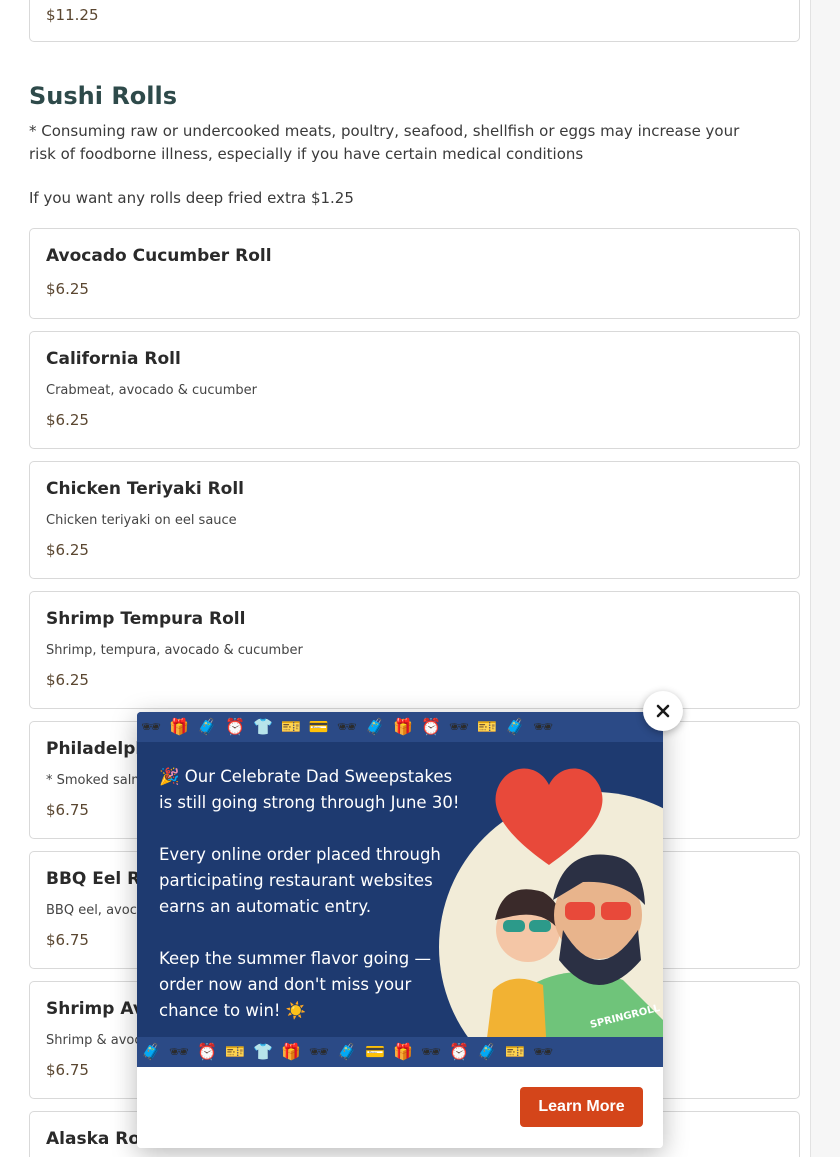 The height and width of the screenshot is (1157, 840). Describe the element at coordinates (400, 727) in the screenshot. I see `decorative-strip-top: 🕶 🎁 🧳 ⏰ 👕 🎫 💳 🕶 🧳 🎁 ⏰ 🕶 🎫 🧳 🕶` at that location.